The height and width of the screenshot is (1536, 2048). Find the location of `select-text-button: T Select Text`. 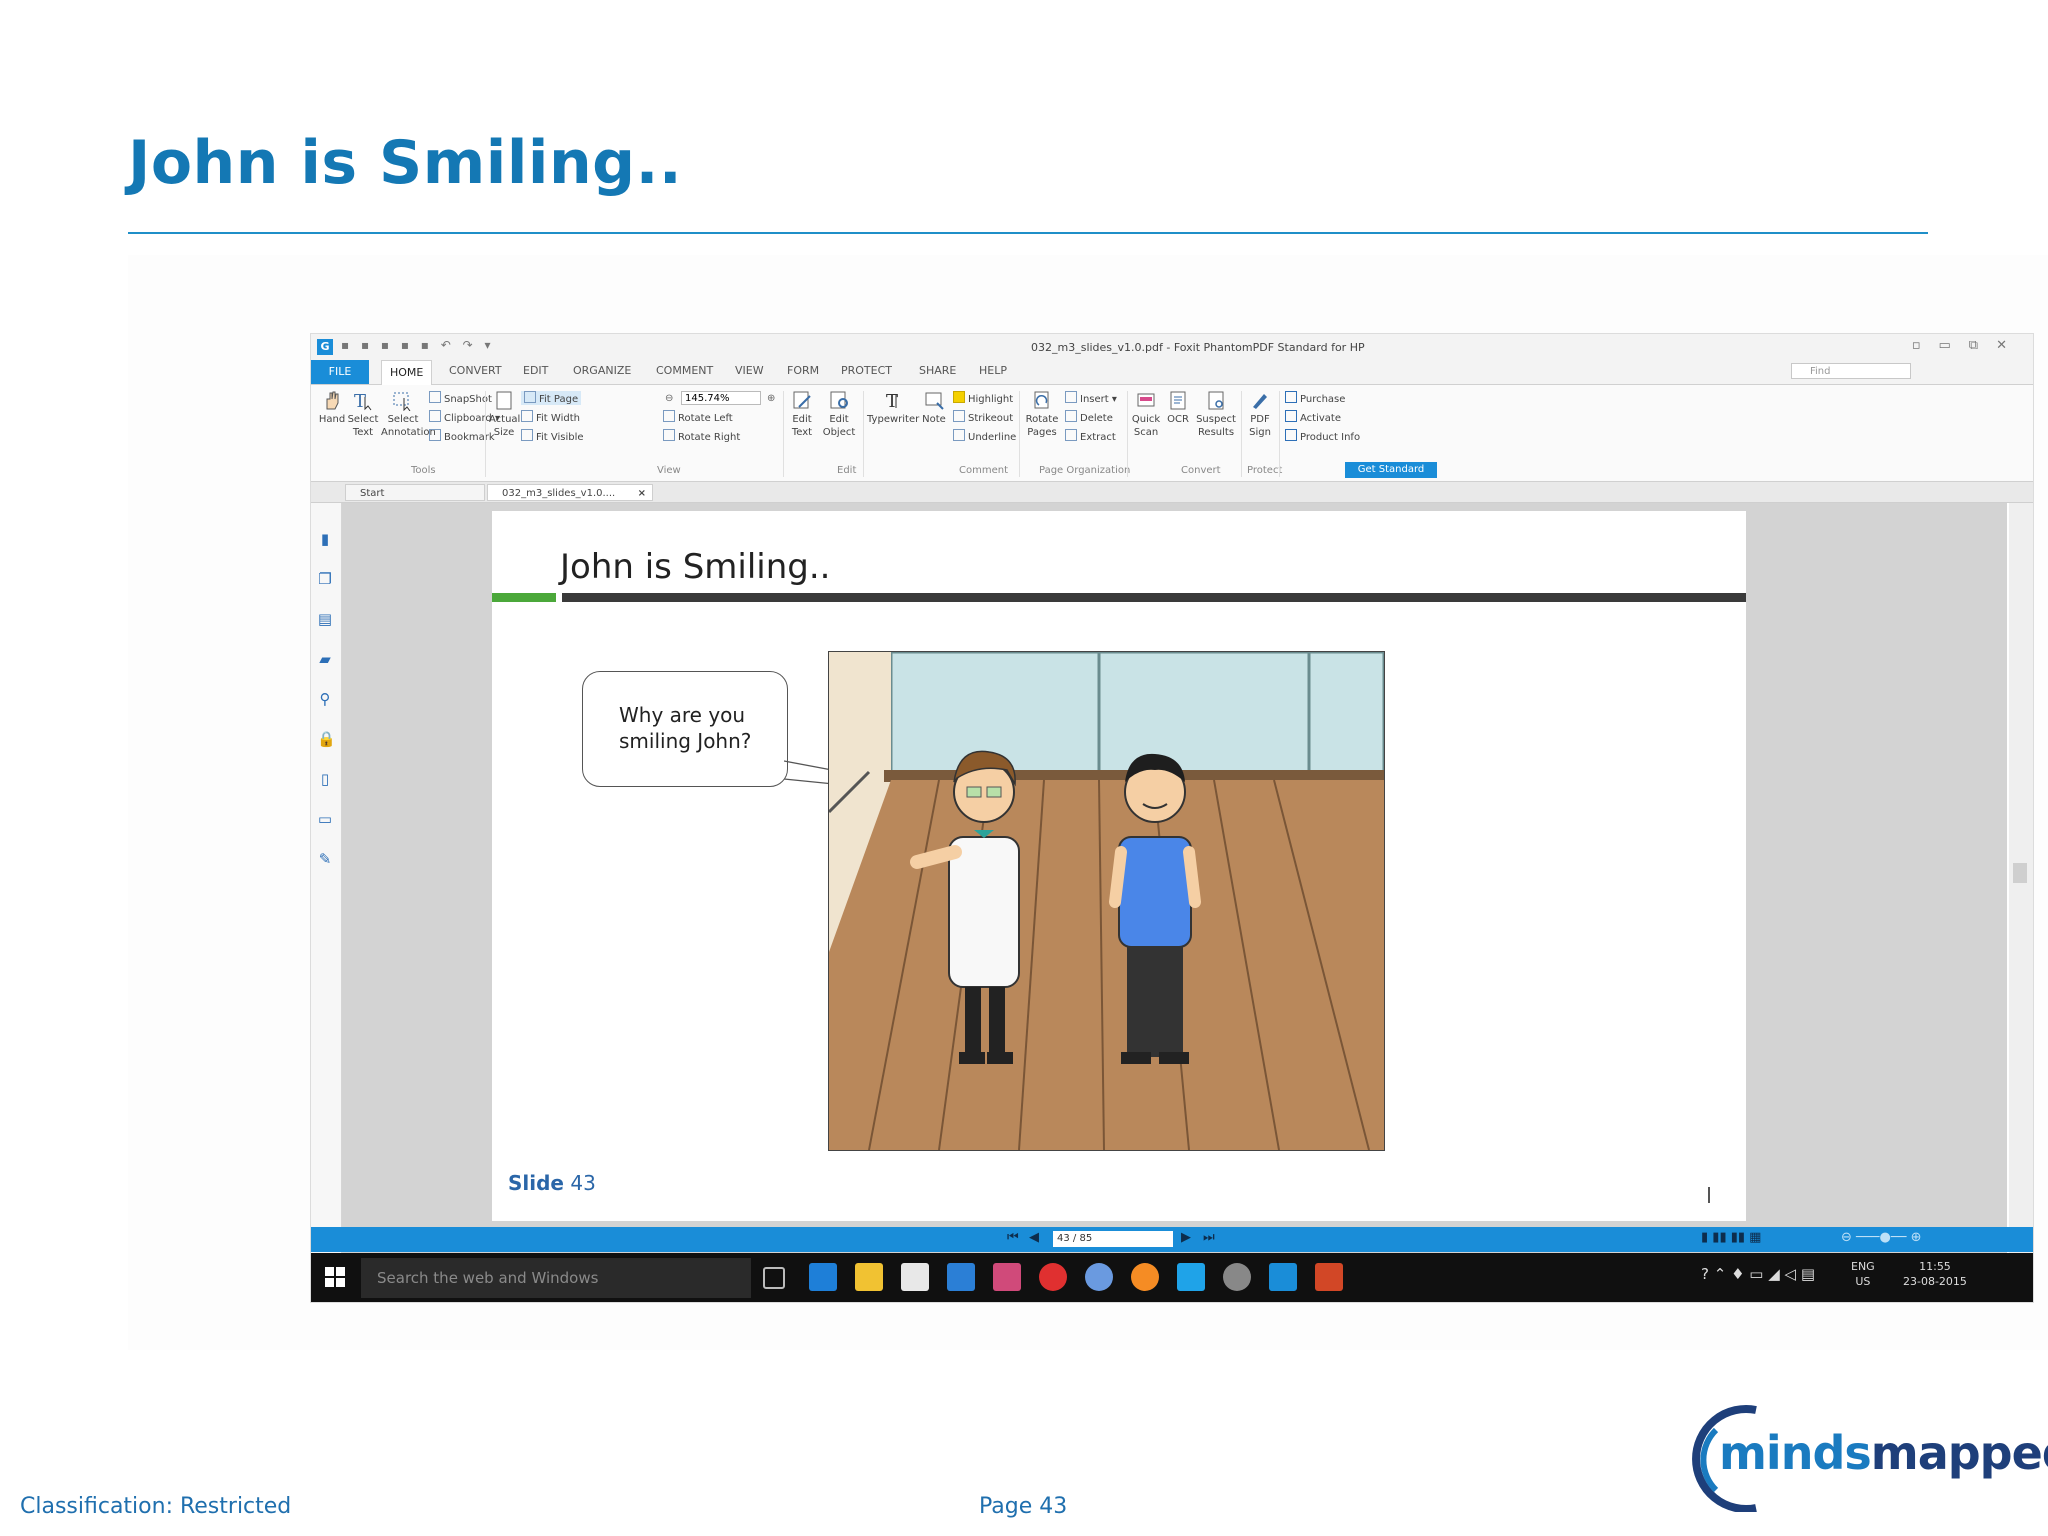

select-text-button: T Select Text is located at coordinates (363, 414).